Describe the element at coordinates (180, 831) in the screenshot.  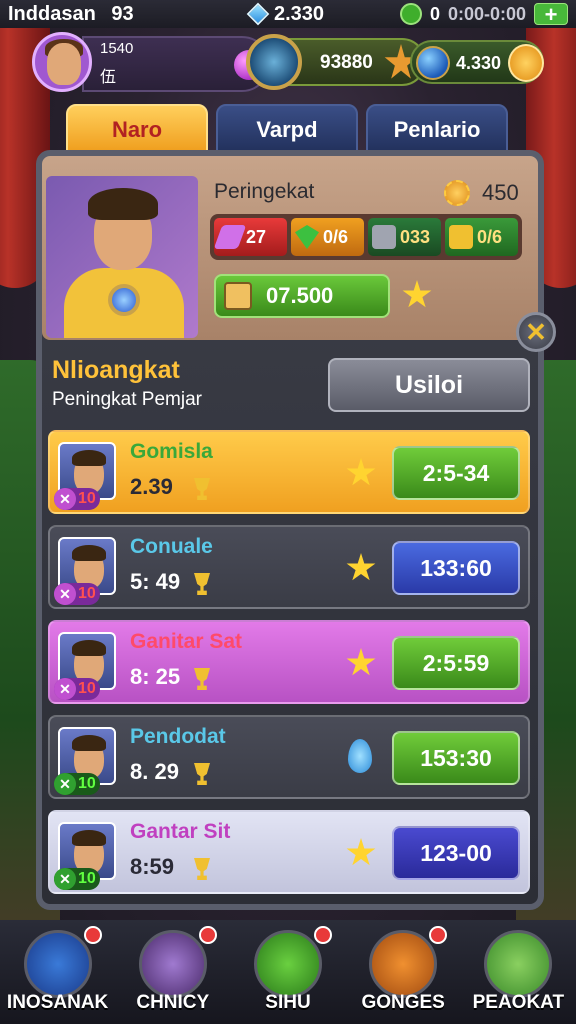
I see `player-name: Gantar Sit` at that location.